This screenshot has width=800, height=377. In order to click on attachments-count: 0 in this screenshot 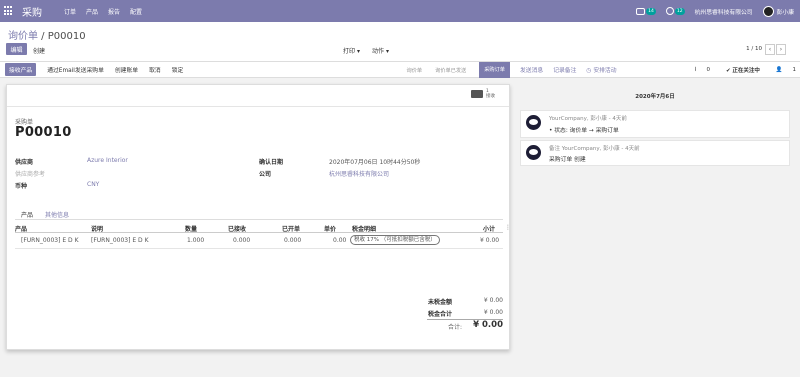, I will do `click(708, 70)`.